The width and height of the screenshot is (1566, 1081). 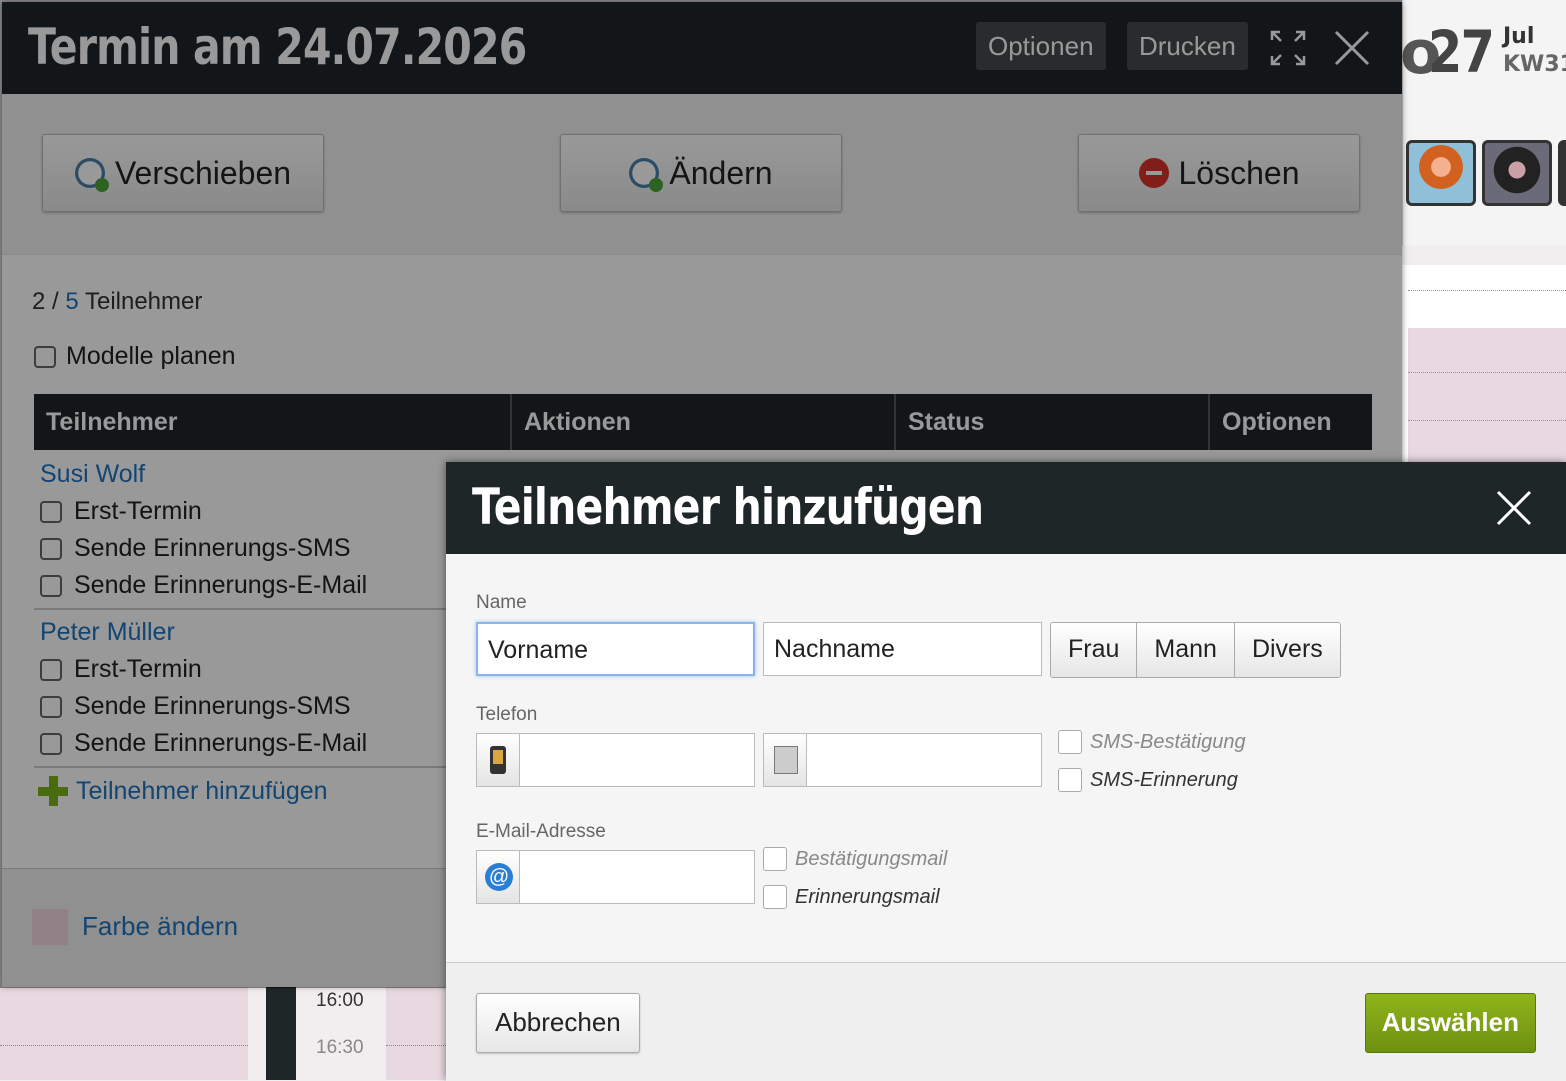 What do you see at coordinates (1534, 64) in the screenshot?
I see `week-label: KW31` at bounding box center [1534, 64].